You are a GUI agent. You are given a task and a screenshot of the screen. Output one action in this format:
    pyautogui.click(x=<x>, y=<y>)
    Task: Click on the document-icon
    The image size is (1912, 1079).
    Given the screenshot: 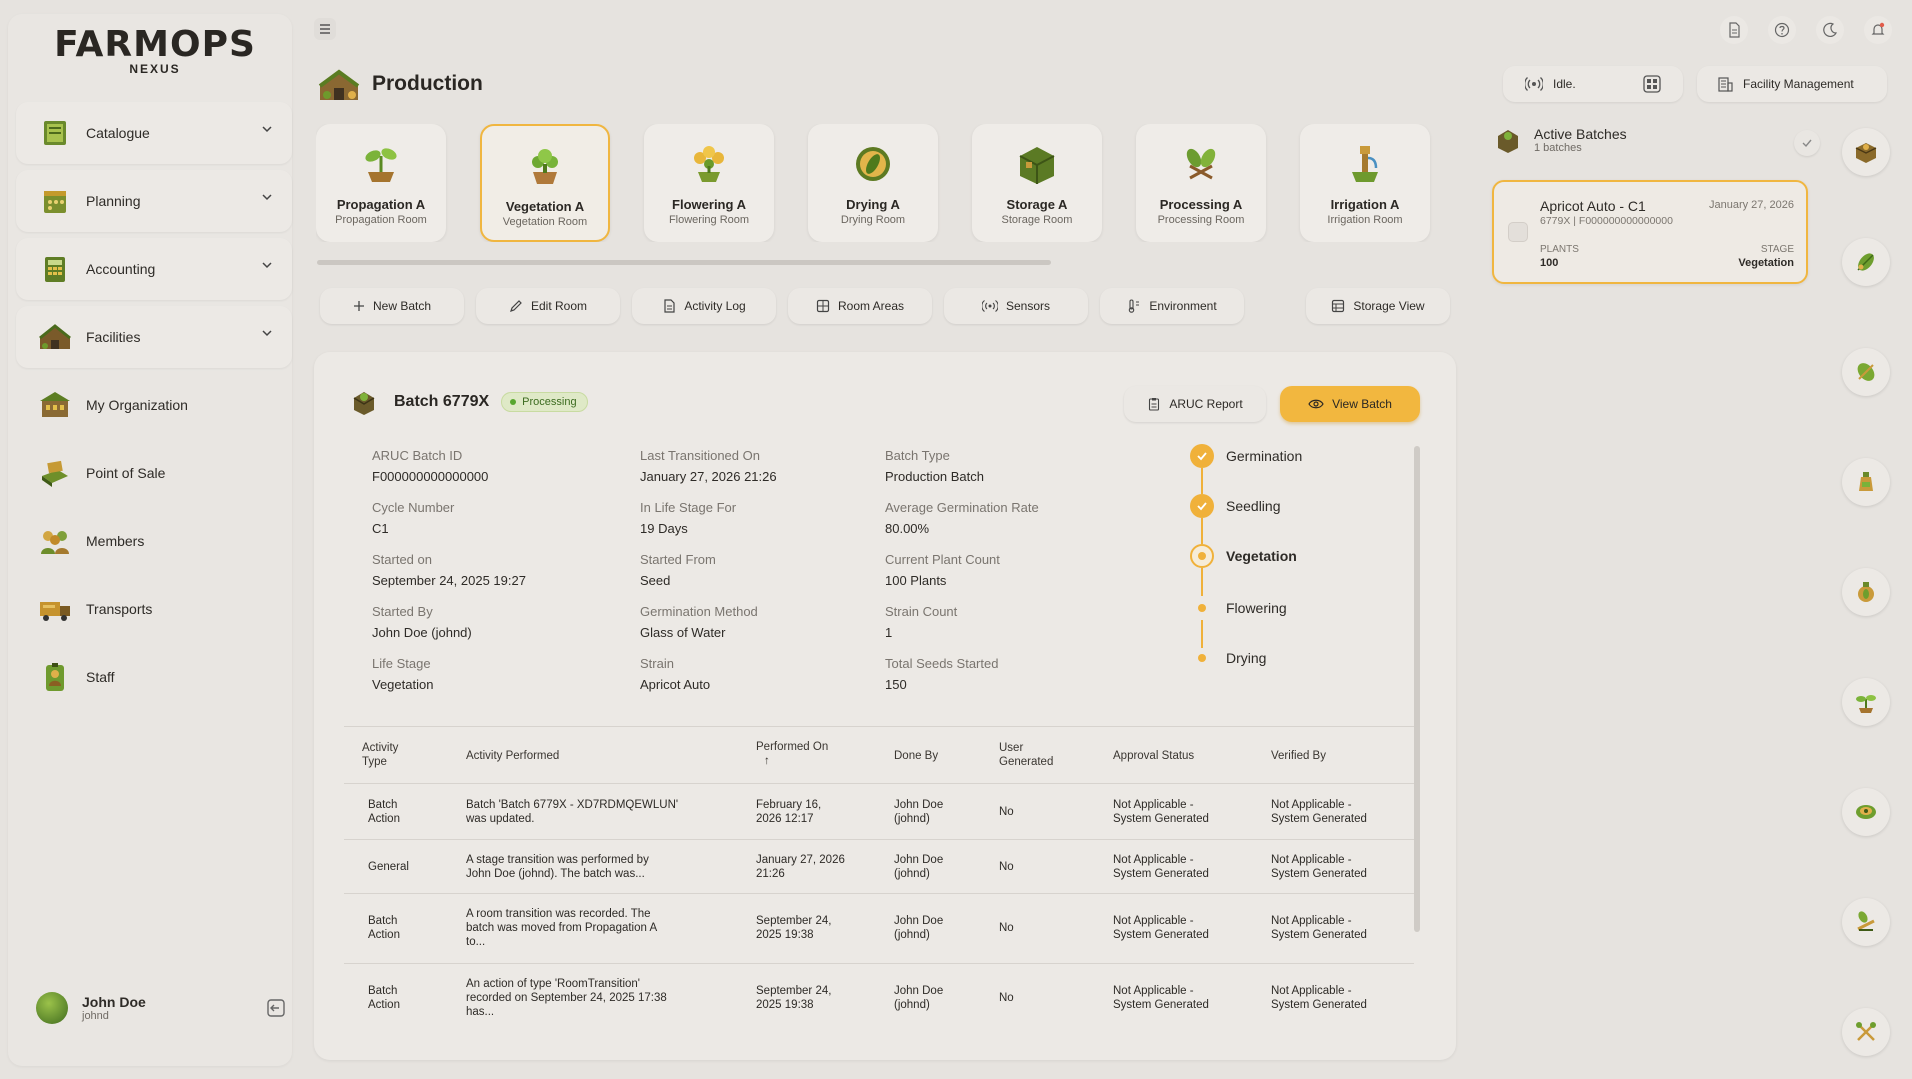 What is the action you would take?
    pyautogui.click(x=1734, y=30)
    